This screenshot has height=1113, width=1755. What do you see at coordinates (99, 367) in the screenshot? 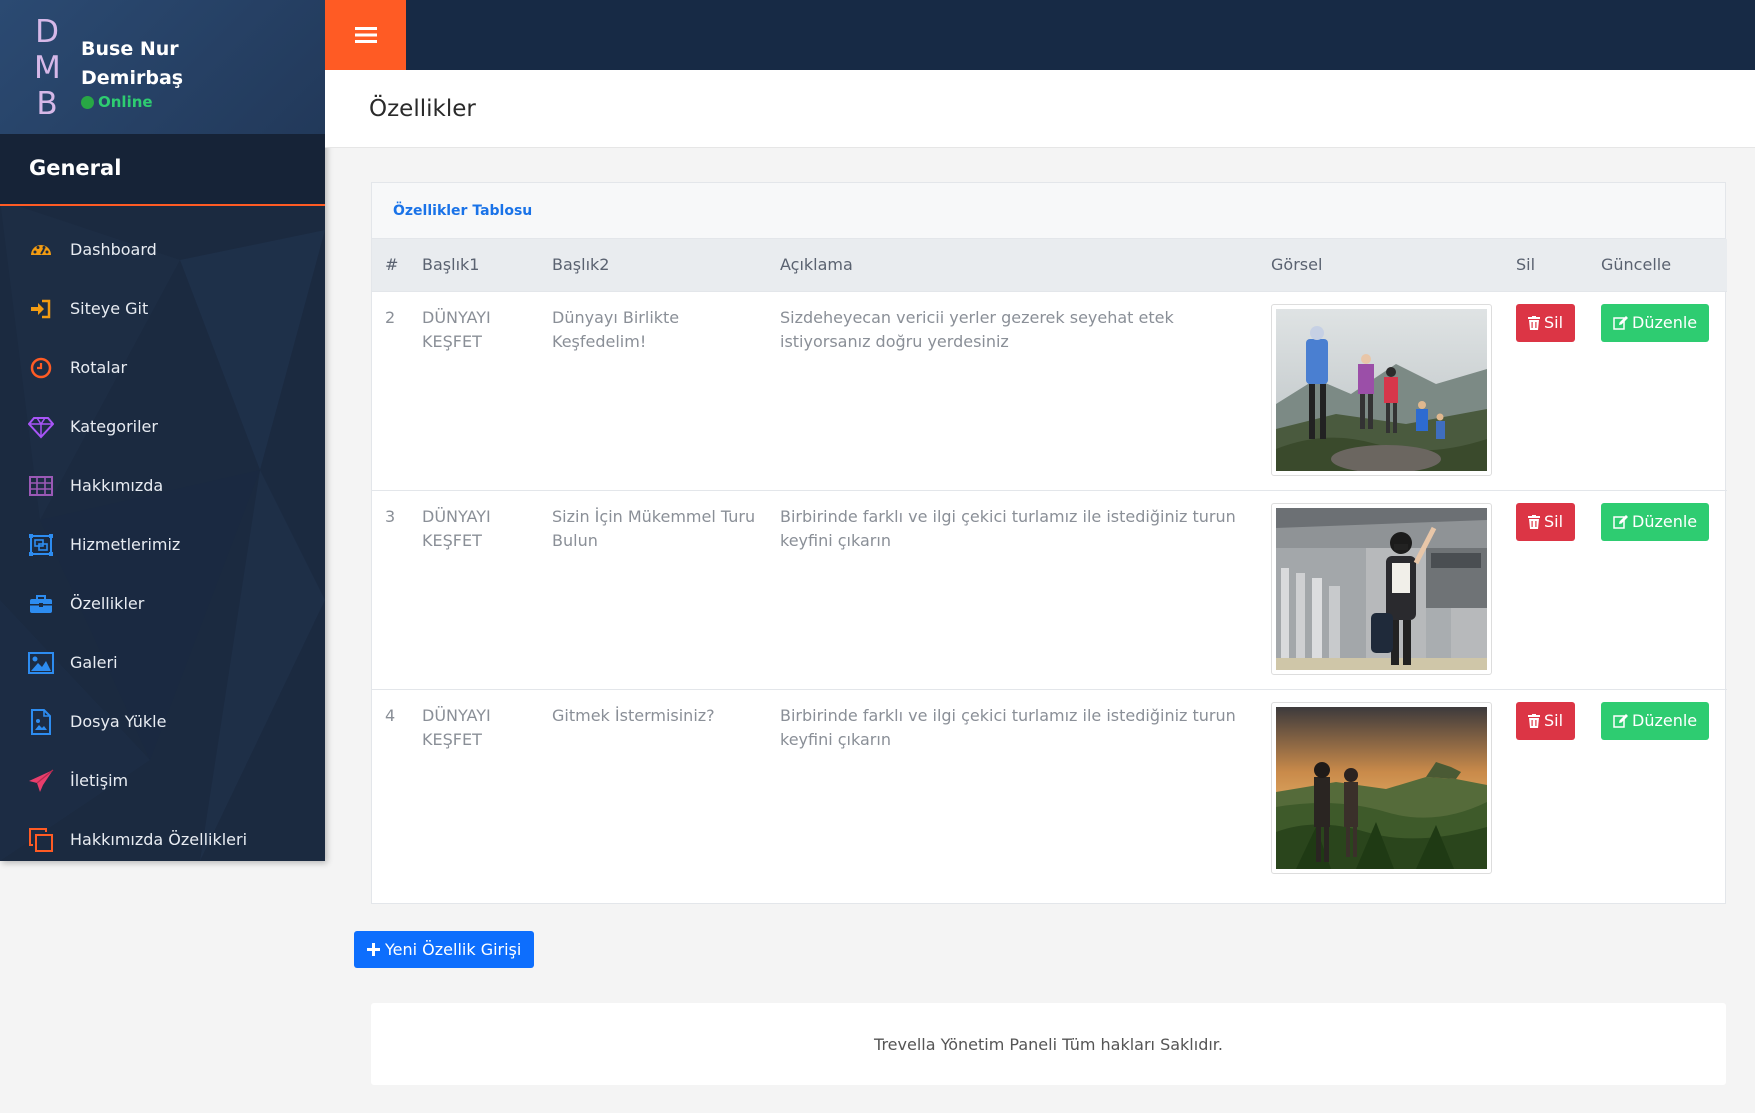
I see `sidebar-item-label: Rotalar` at bounding box center [99, 367].